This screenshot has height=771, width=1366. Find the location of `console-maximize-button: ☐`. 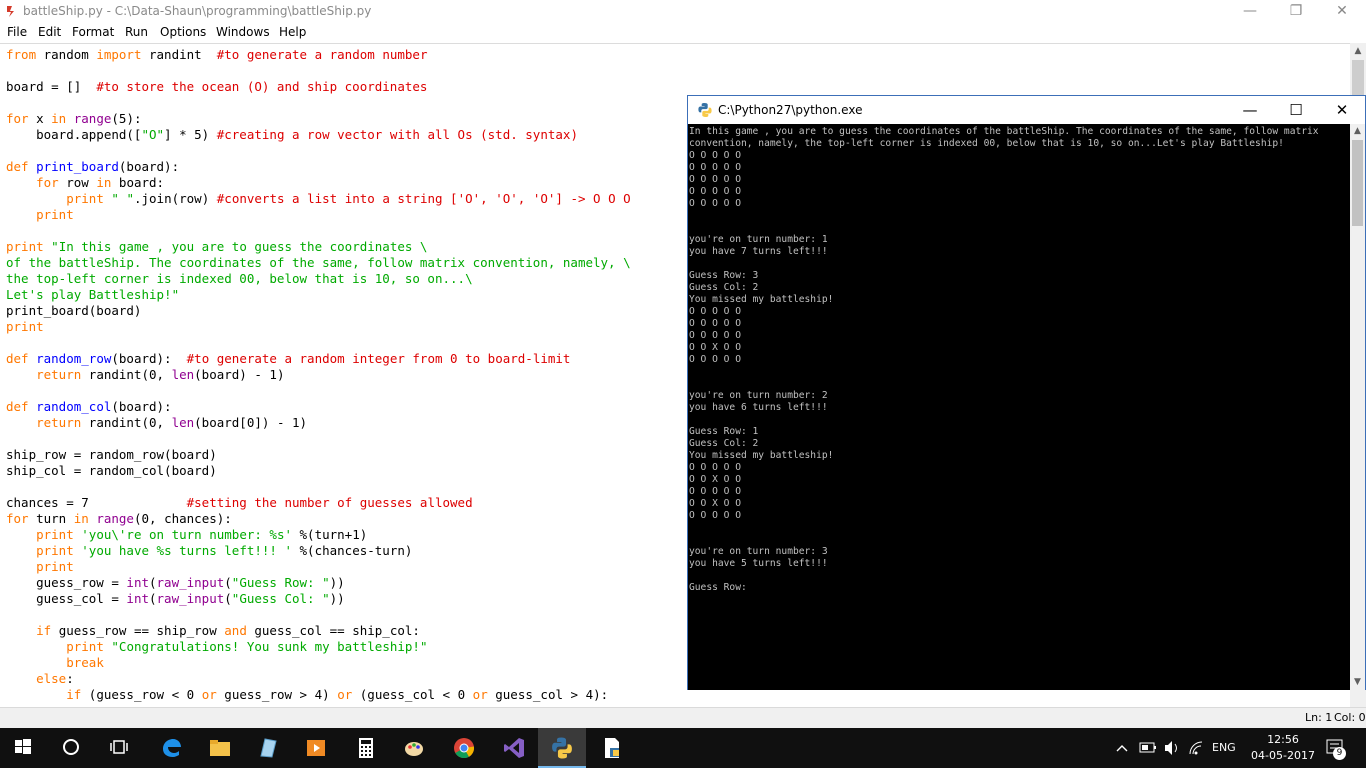

console-maximize-button: ☐ is located at coordinates (1296, 110).